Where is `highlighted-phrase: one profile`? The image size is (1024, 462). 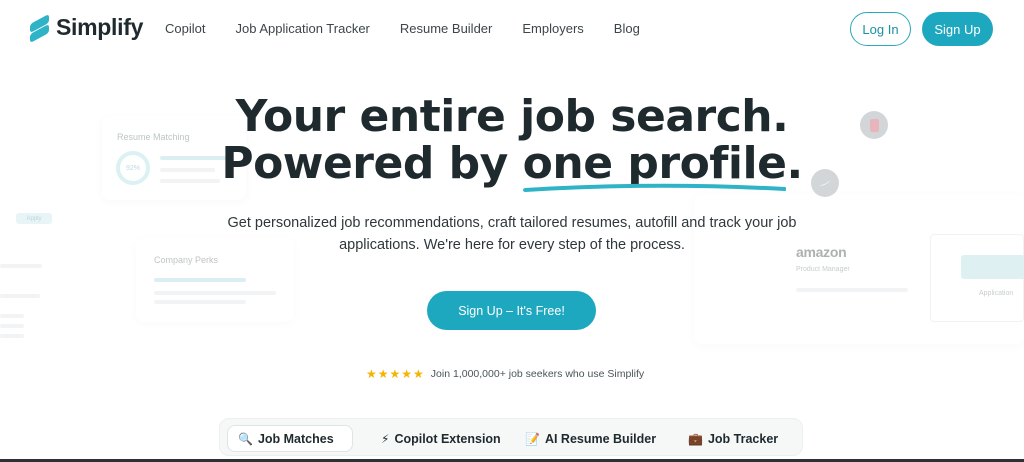 highlighted-phrase: one profile is located at coordinates (654, 166).